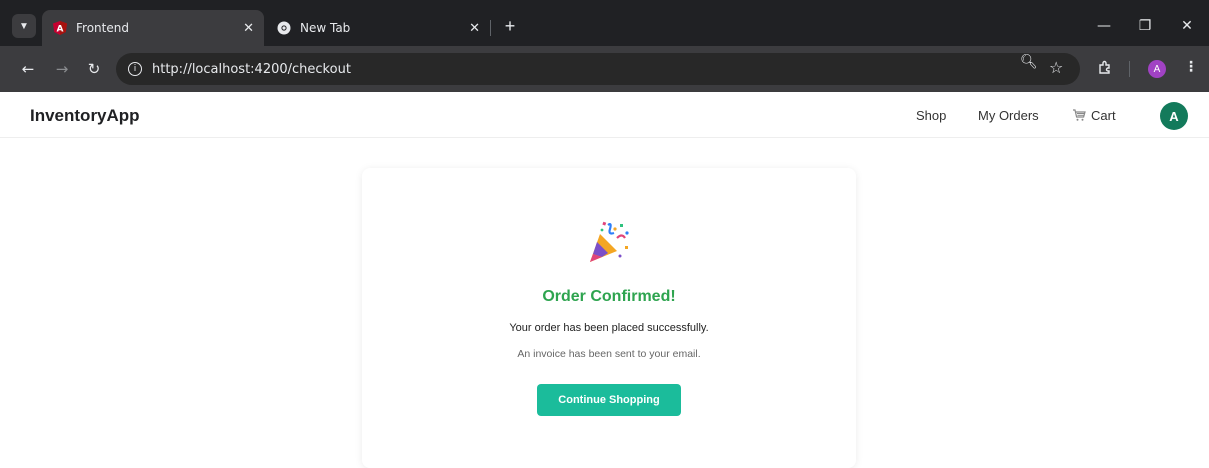 The width and height of the screenshot is (1209, 468). What do you see at coordinates (325, 28) in the screenshot?
I see `tab-title: New Tab` at bounding box center [325, 28].